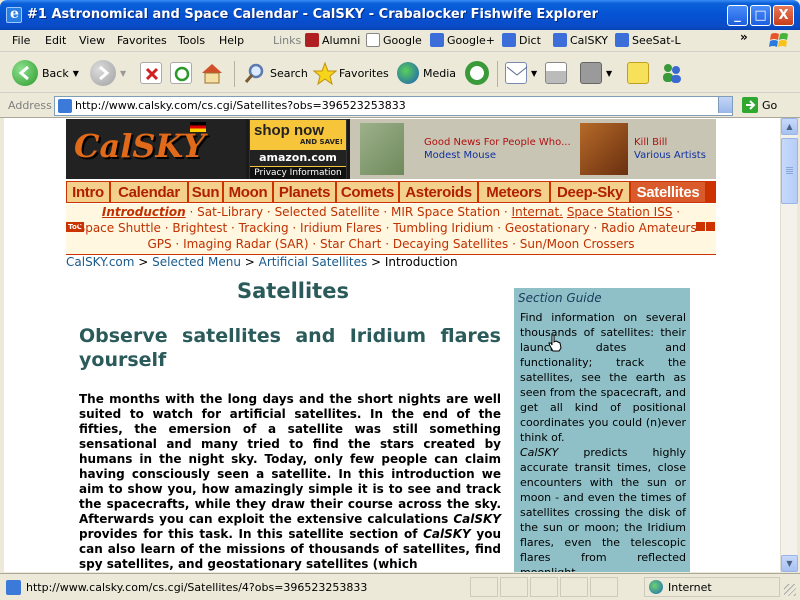 The width and height of the screenshot is (800, 600). I want to click on tab-calendar: Calendar, so click(149, 192).